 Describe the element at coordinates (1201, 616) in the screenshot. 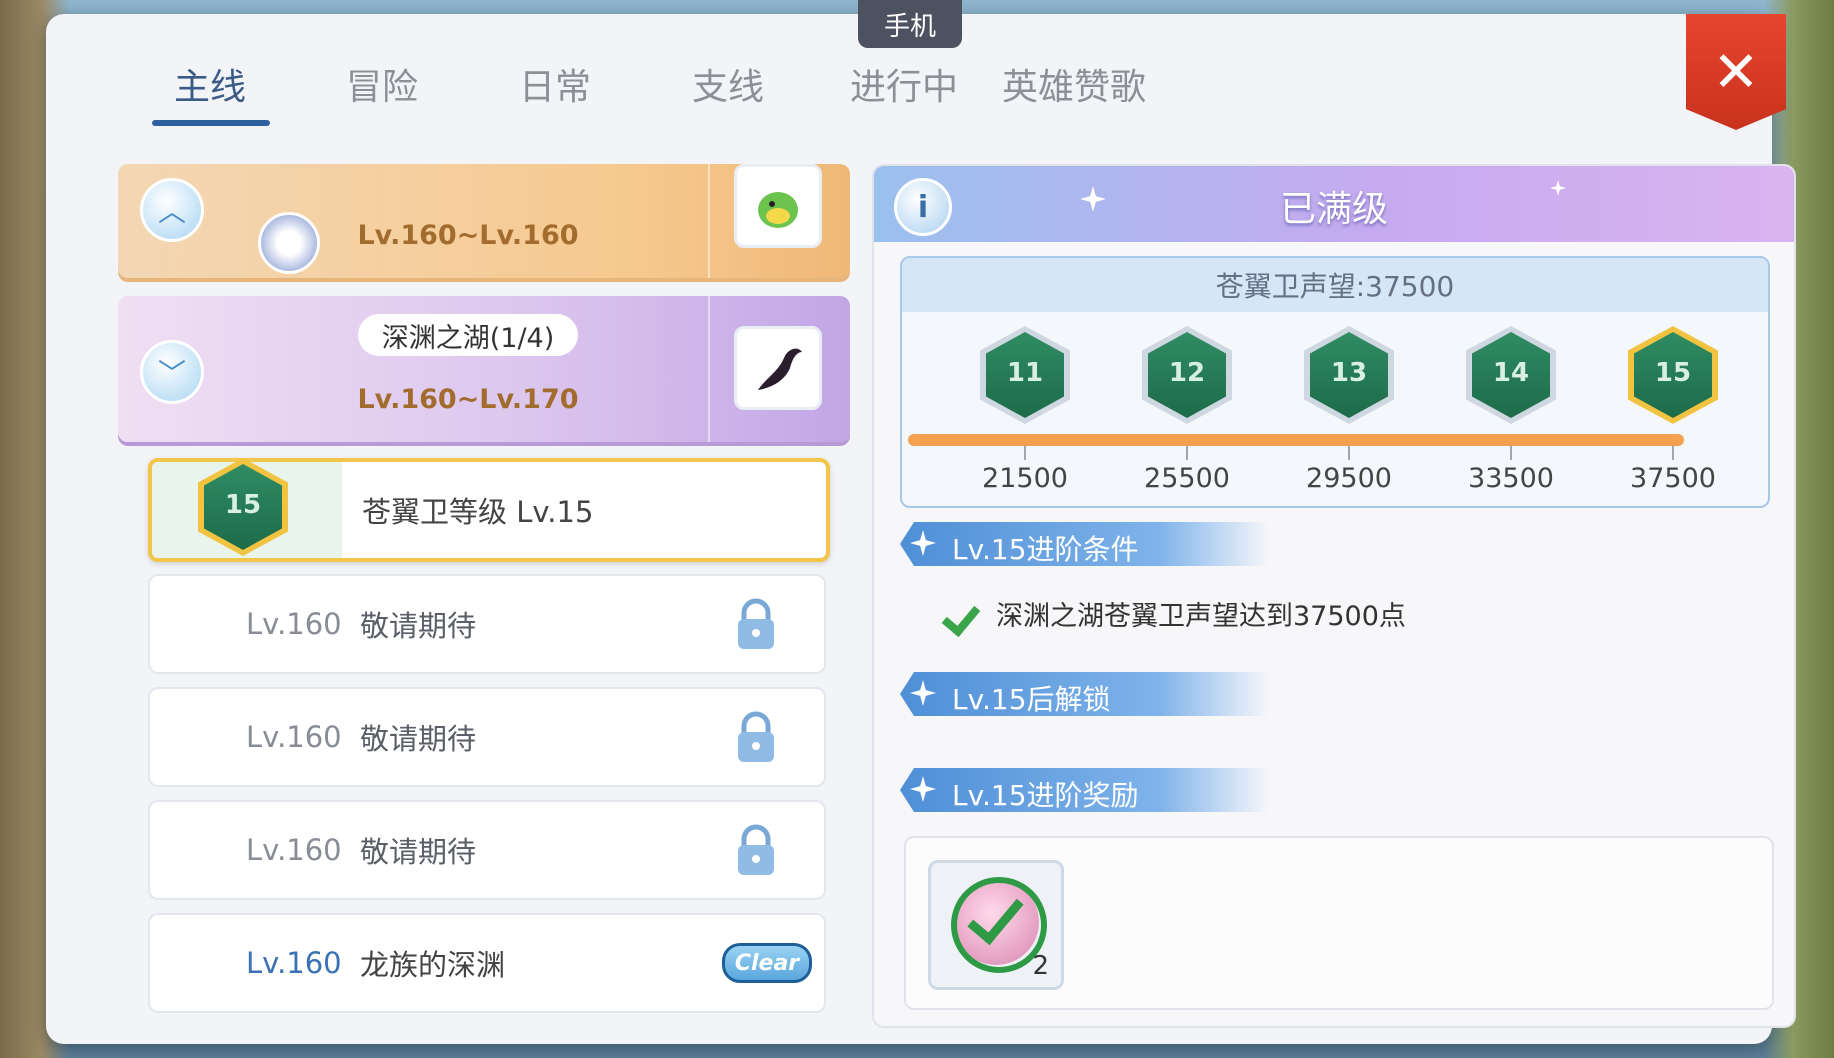

I see `condition-text: 深渊之湖苍翼卫声望达到37500点` at that location.